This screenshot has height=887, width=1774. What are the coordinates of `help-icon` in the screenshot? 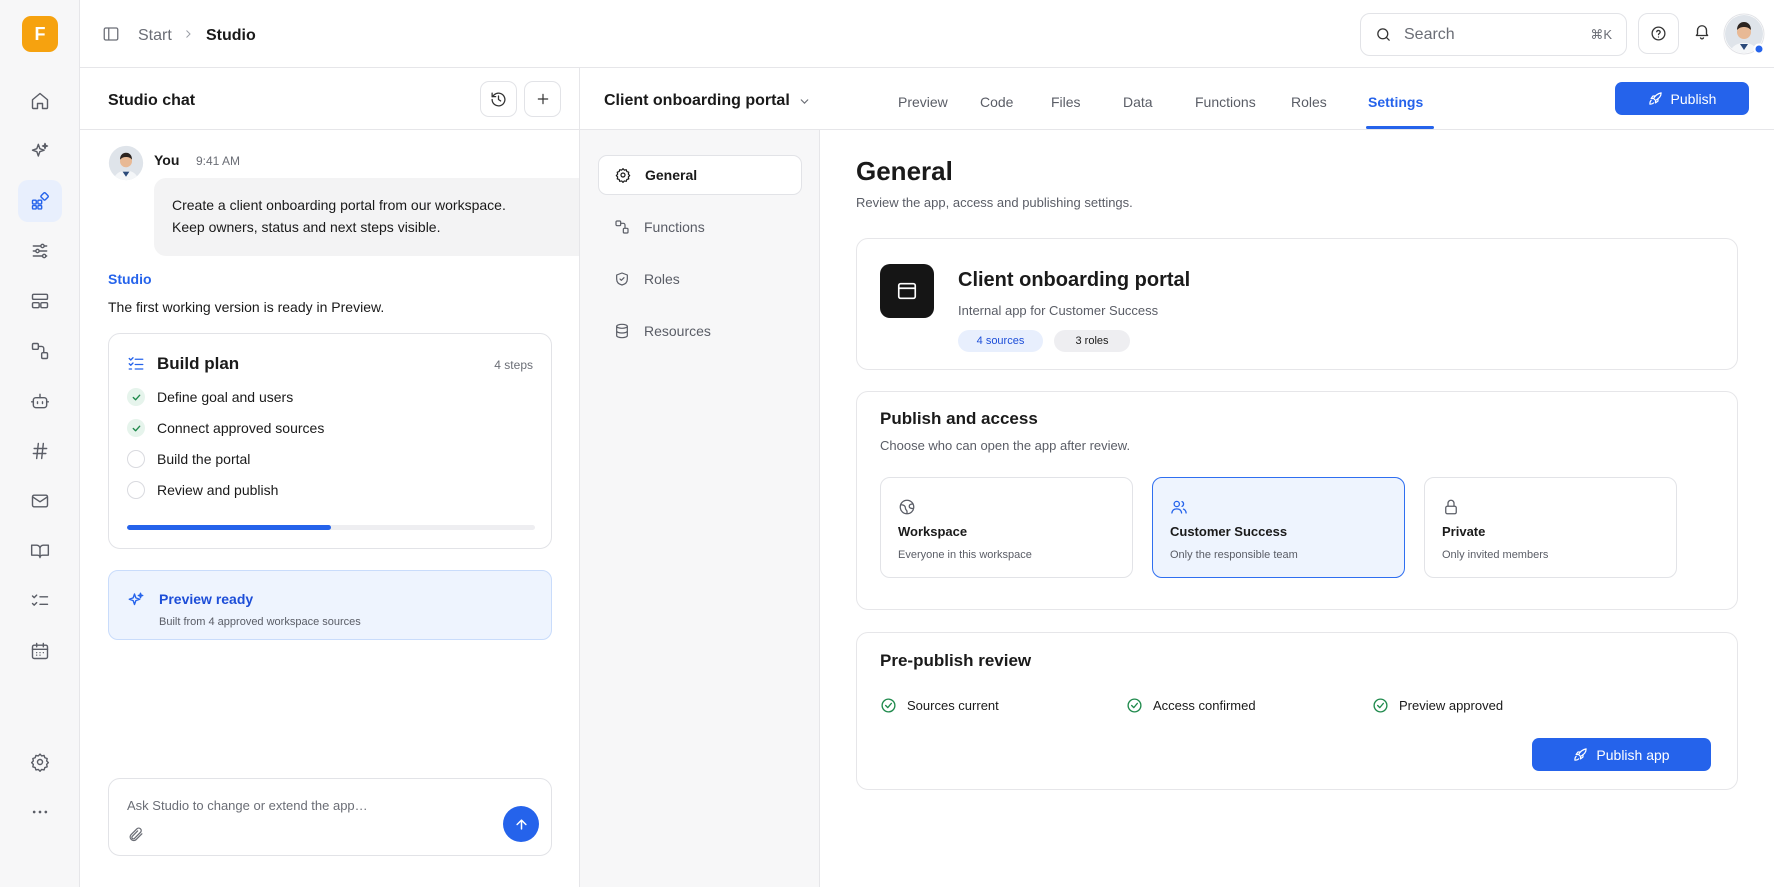 It's located at (1658, 33).